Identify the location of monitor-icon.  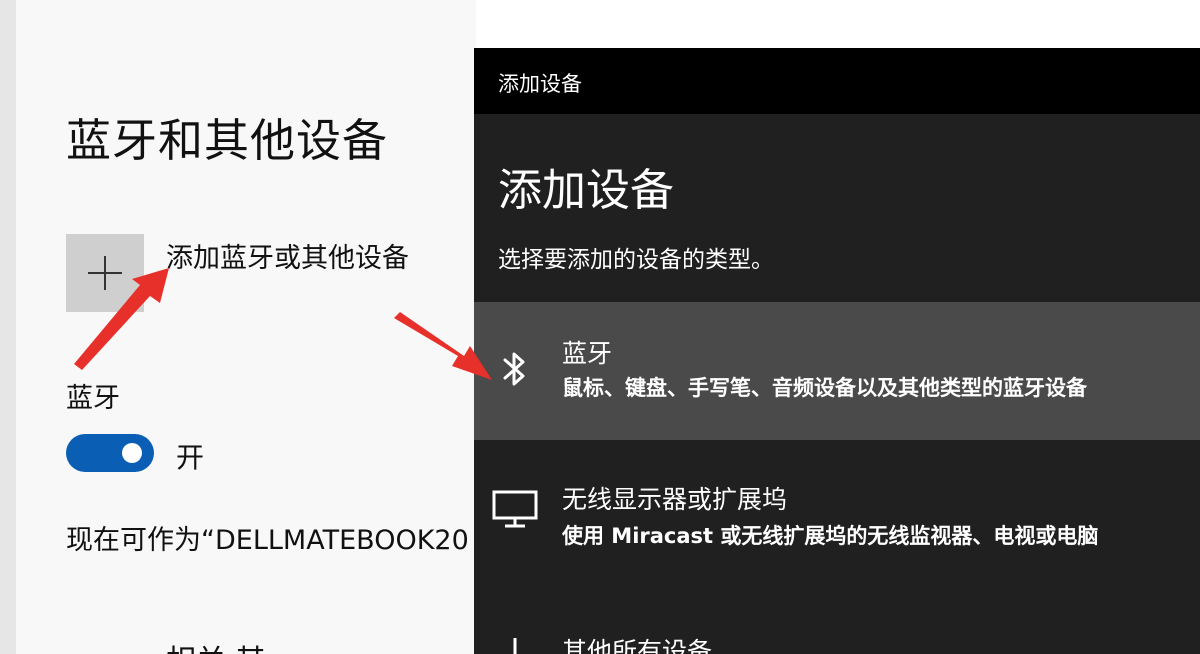
(515, 509).